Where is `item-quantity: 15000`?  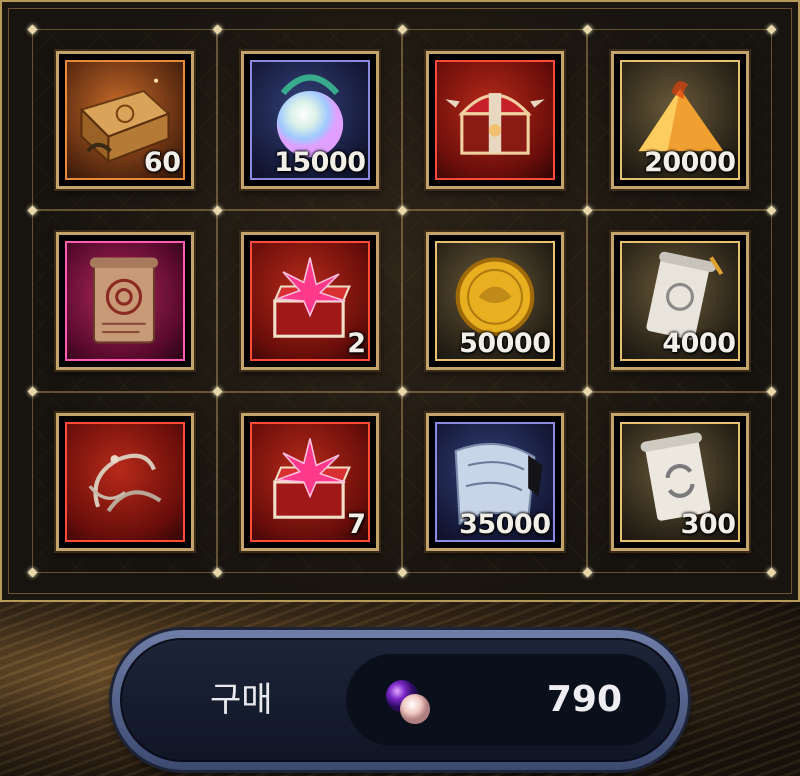
item-quantity: 15000 is located at coordinates (320, 162).